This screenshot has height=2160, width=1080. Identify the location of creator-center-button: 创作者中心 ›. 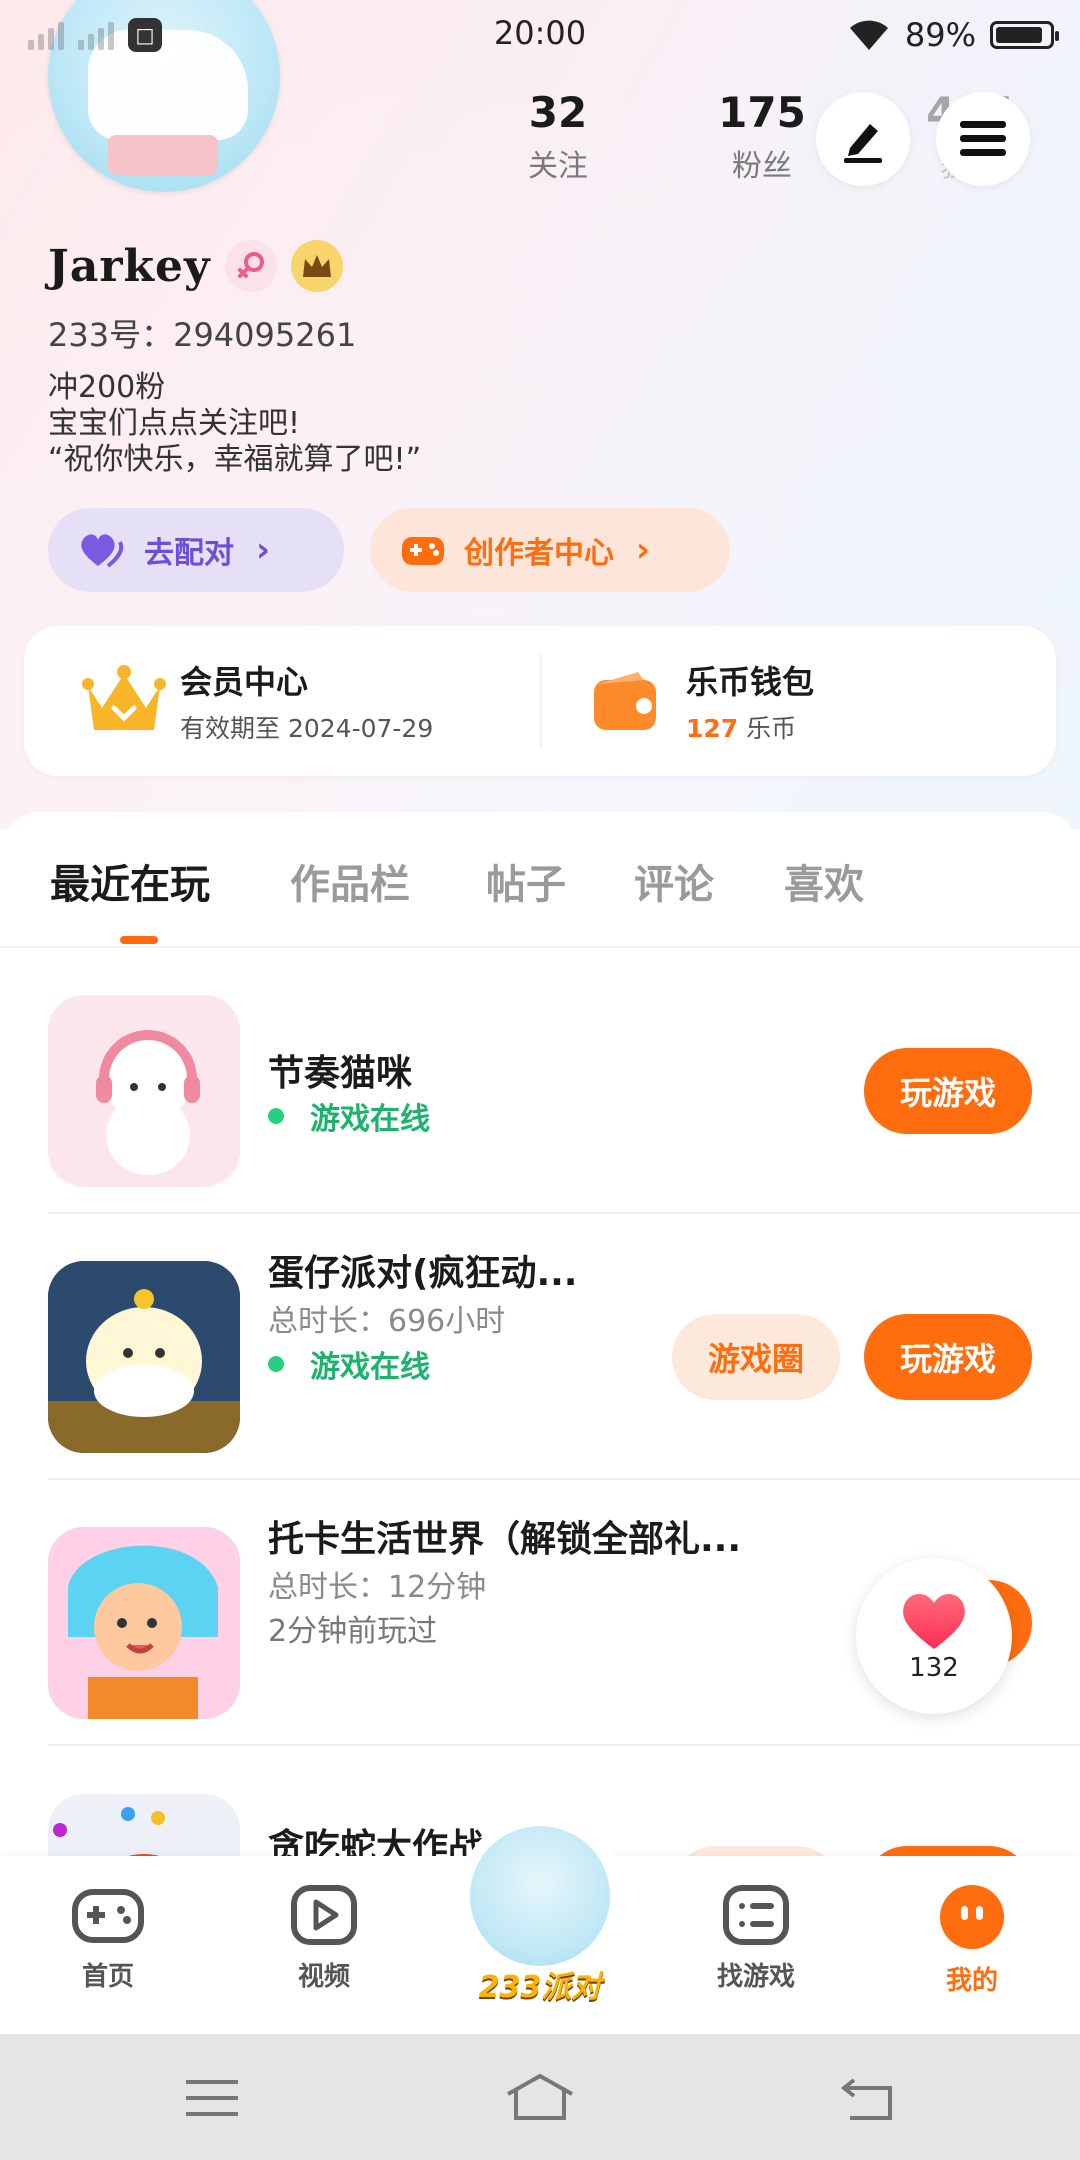
(550, 550).